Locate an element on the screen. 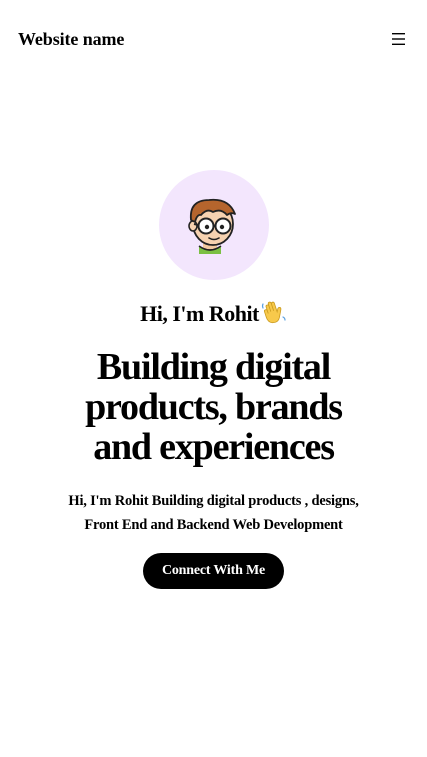 The height and width of the screenshot is (757, 427). cartoon-avatar-icon is located at coordinates (211, 226).